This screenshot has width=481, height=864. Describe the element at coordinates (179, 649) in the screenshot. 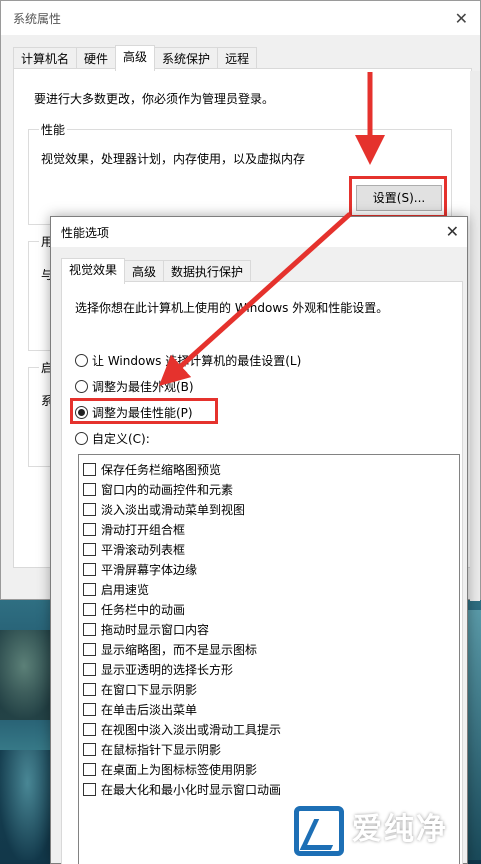

I see `effect-label: 显示缩略图，而不是显示图标` at that location.